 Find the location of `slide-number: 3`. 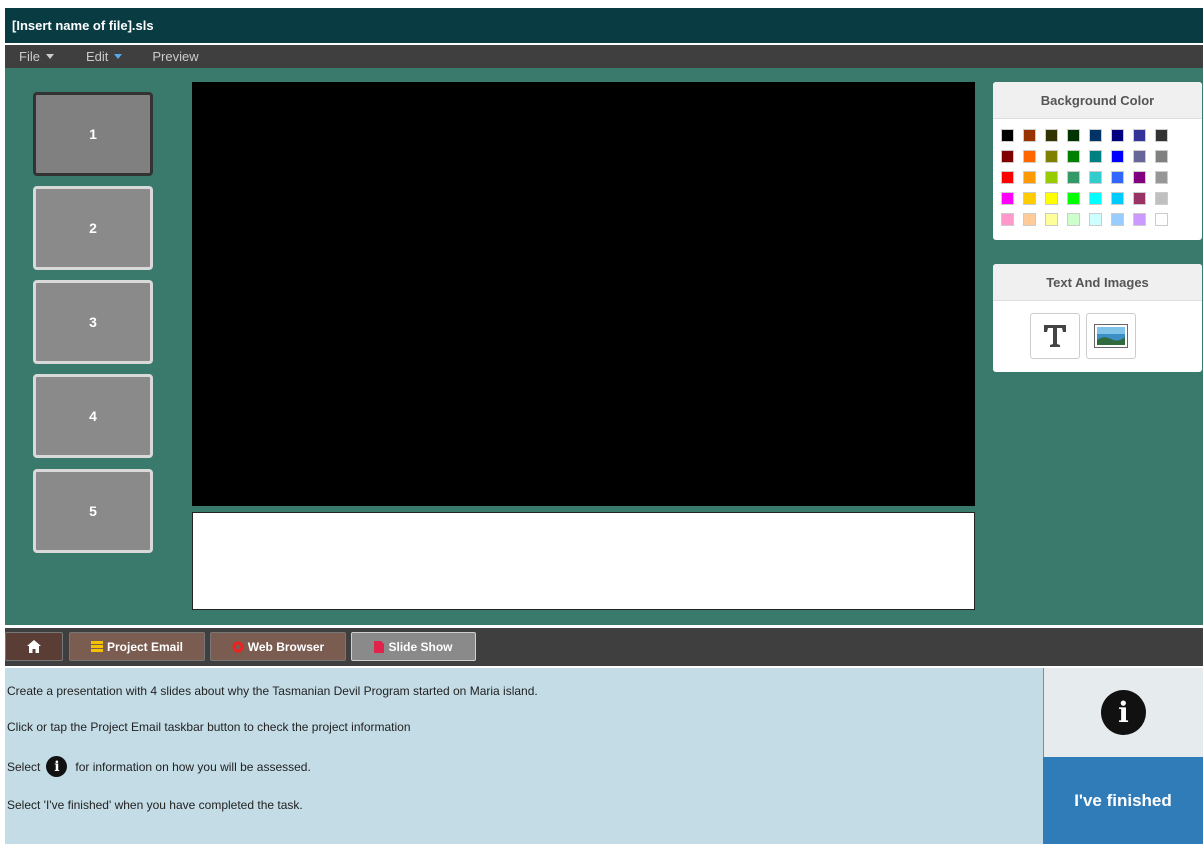

slide-number: 3 is located at coordinates (93, 322).